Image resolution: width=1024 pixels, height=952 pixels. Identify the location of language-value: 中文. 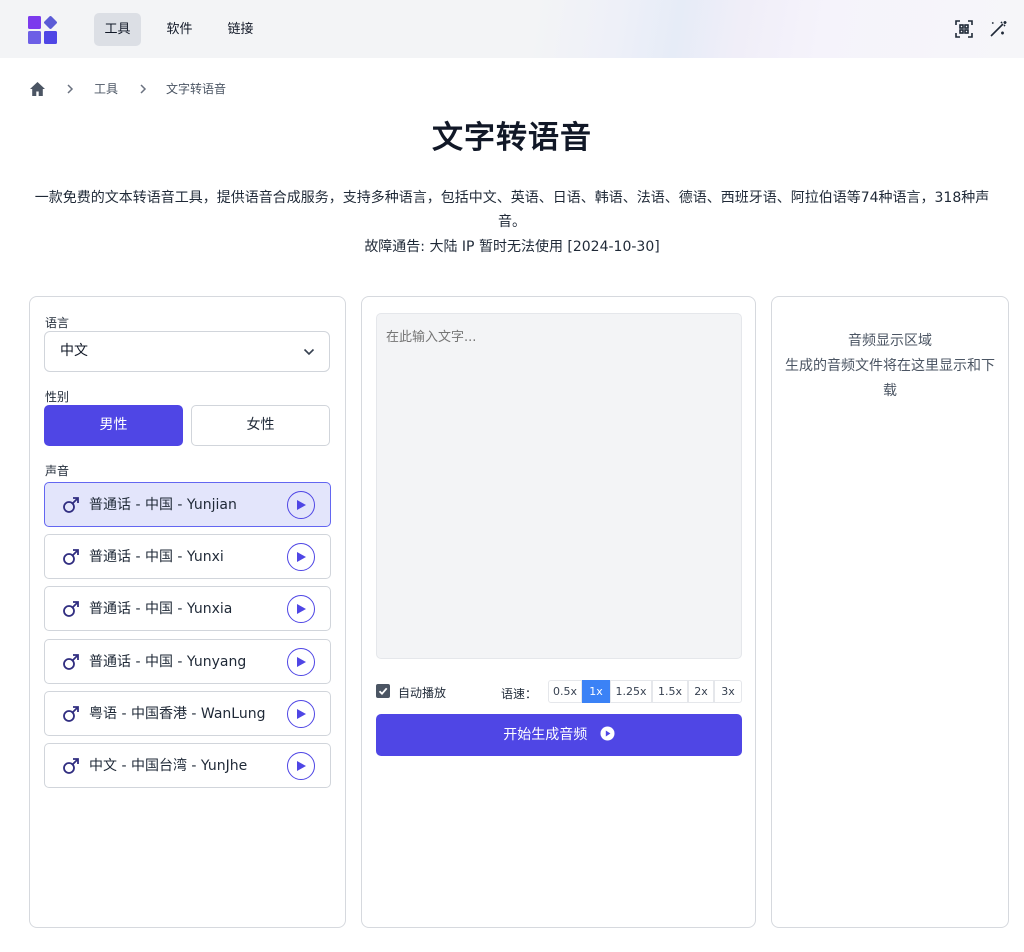
(74, 351).